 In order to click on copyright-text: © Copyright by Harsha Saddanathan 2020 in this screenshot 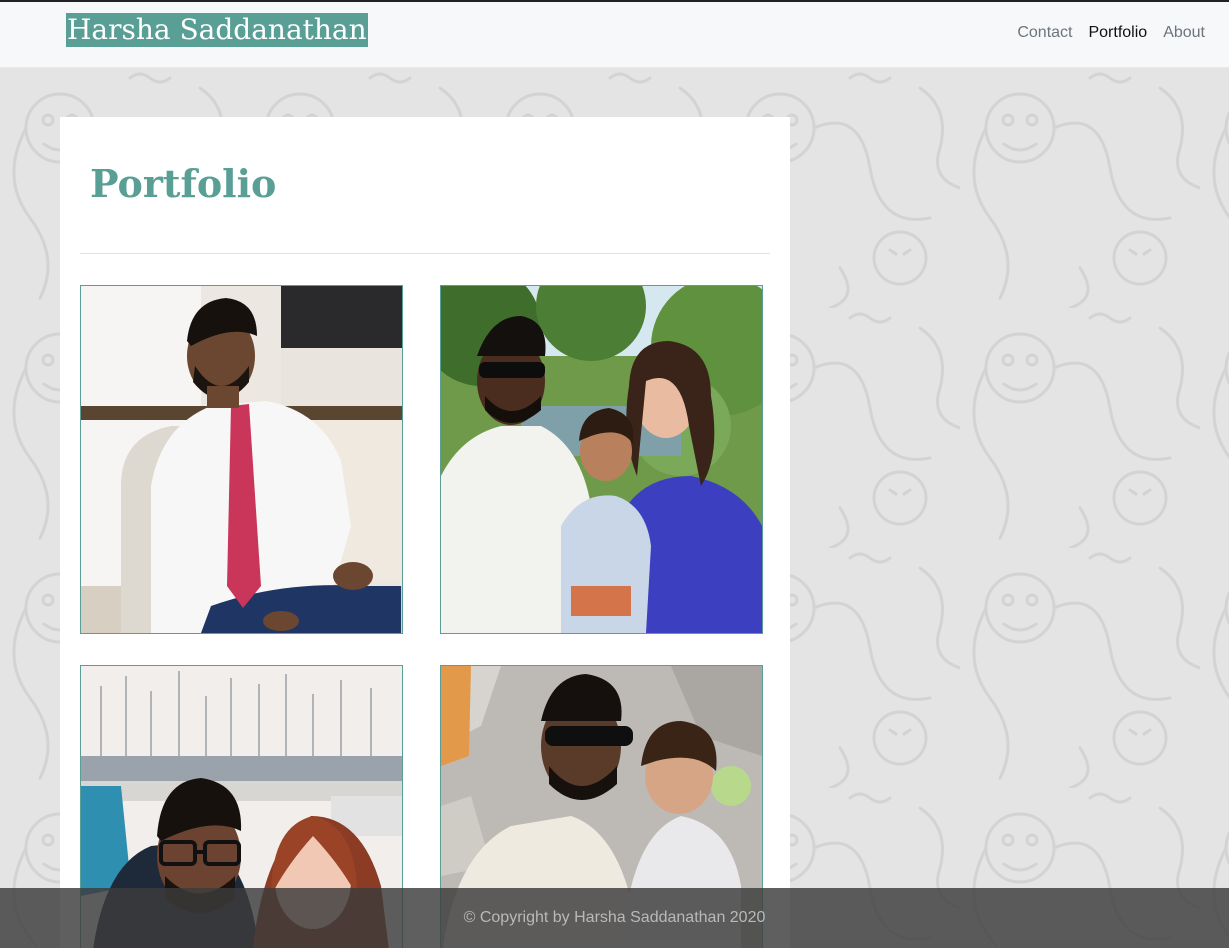, I will do `click(614, 917)`.